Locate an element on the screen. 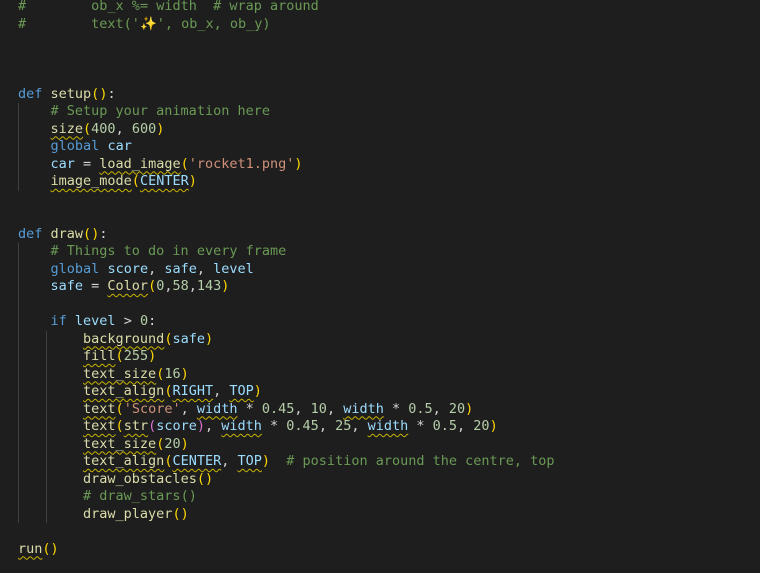  code-line: def draw(): is located at coordinates (62, 234).